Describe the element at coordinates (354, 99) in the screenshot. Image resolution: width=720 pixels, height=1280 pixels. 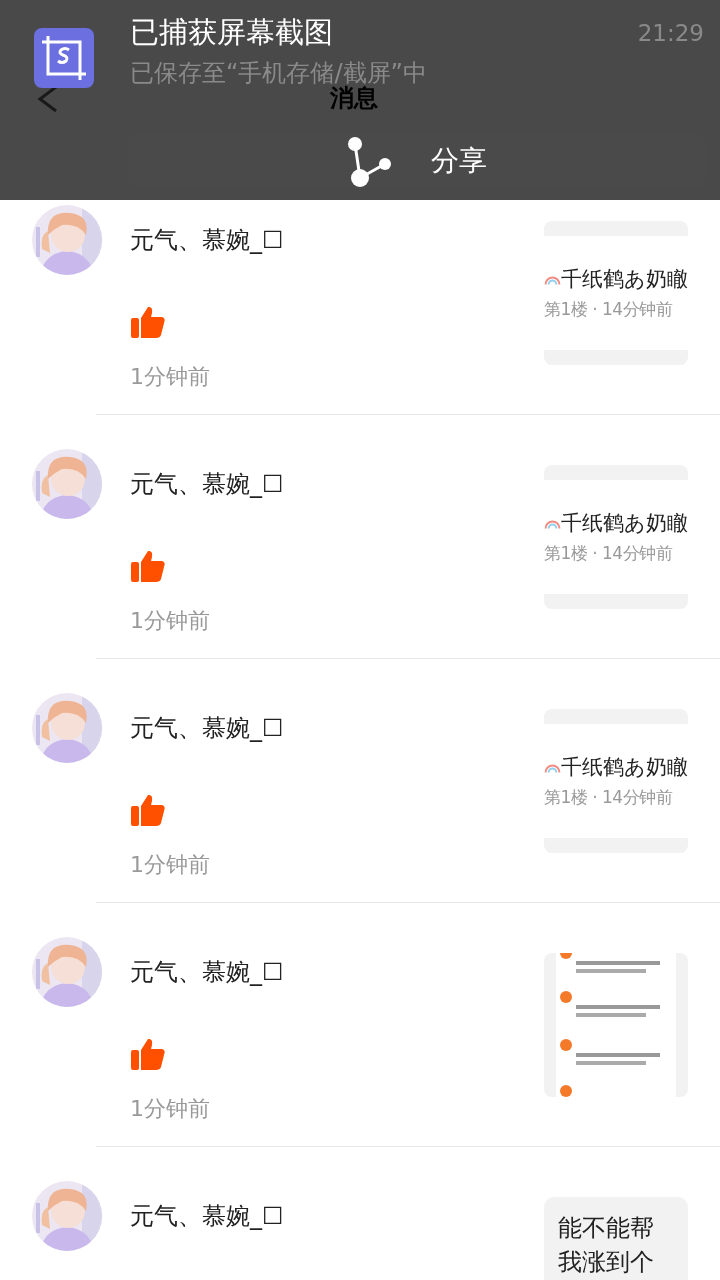
I see `page-title: 消息` at that location.